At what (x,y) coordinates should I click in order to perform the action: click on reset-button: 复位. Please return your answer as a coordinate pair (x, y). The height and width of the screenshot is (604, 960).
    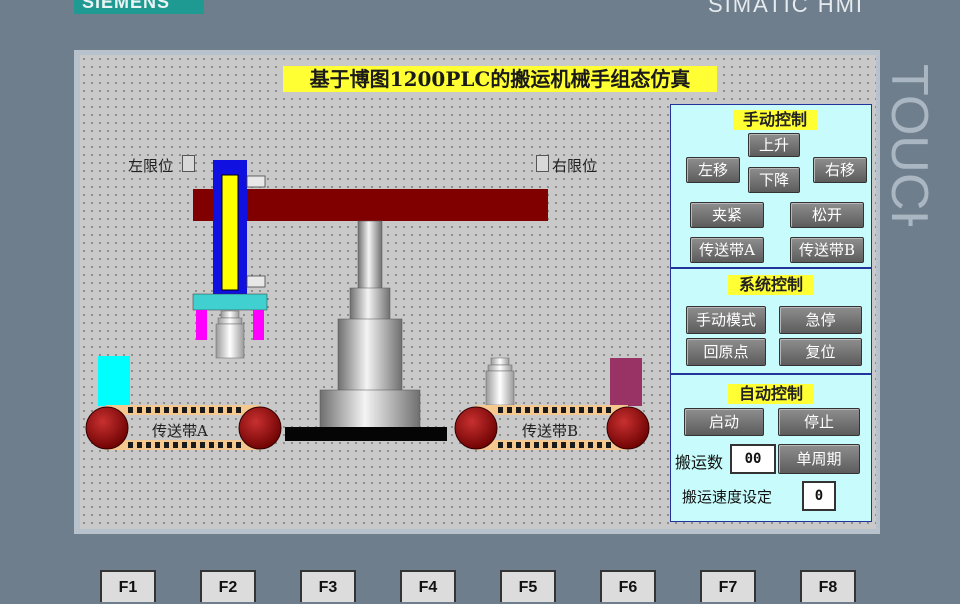
    Looking at the image, I should click on (820, 352).